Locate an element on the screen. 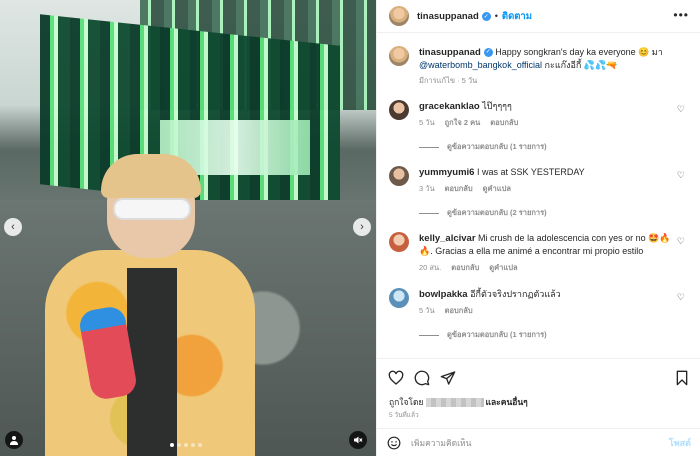  likes-suffix: และคนอื่นๆ is located at coordinates (507, 402).